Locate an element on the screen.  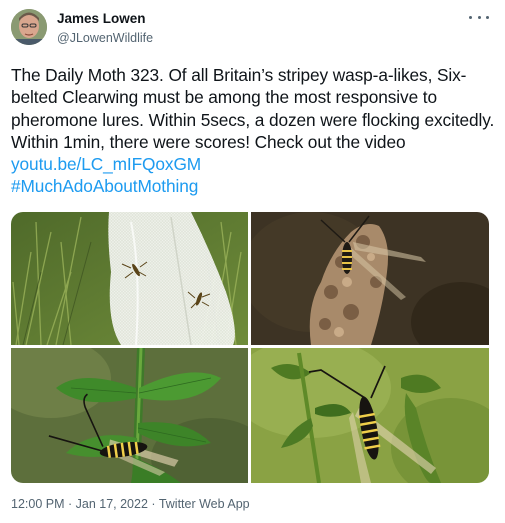
tweet-date: Jan 17, 2022 is located at coordinates (112, 504).